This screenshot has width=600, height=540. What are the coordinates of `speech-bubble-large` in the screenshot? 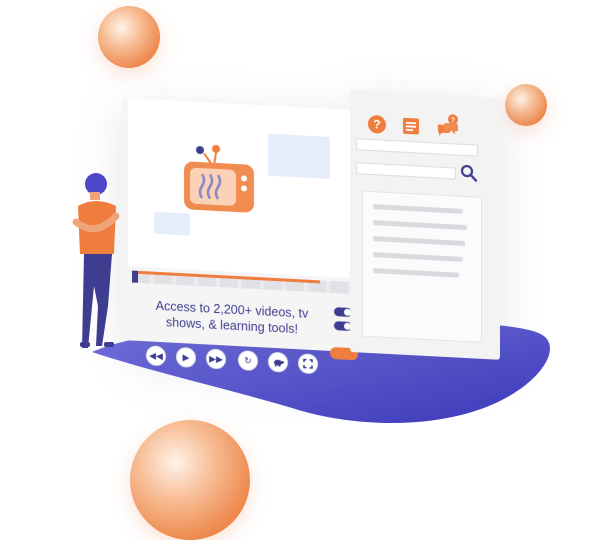 It's located at (299, 156).